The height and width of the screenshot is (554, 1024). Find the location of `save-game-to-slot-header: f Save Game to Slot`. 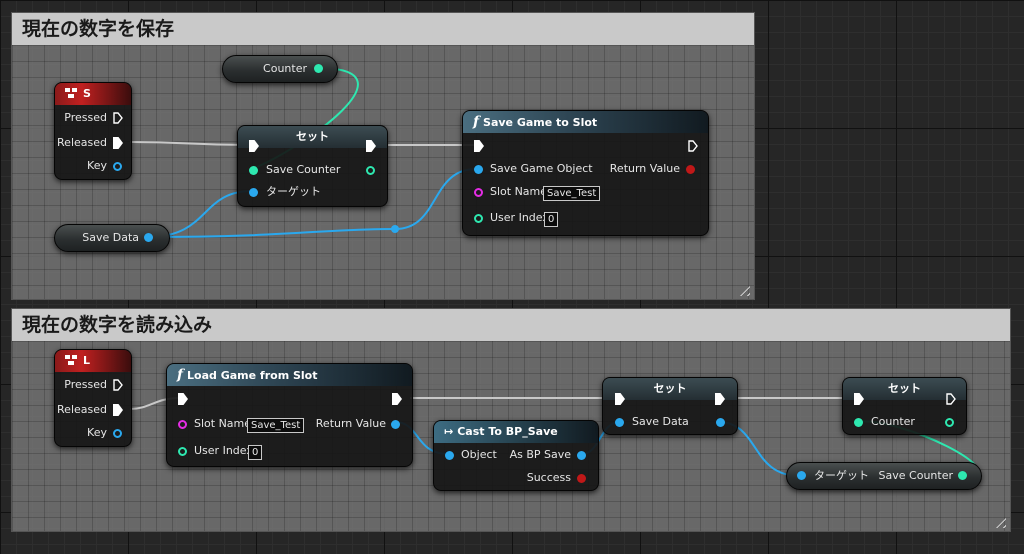

save-game-to-slot-header: f Save Game to Slot is located at coordinates (585, 122).